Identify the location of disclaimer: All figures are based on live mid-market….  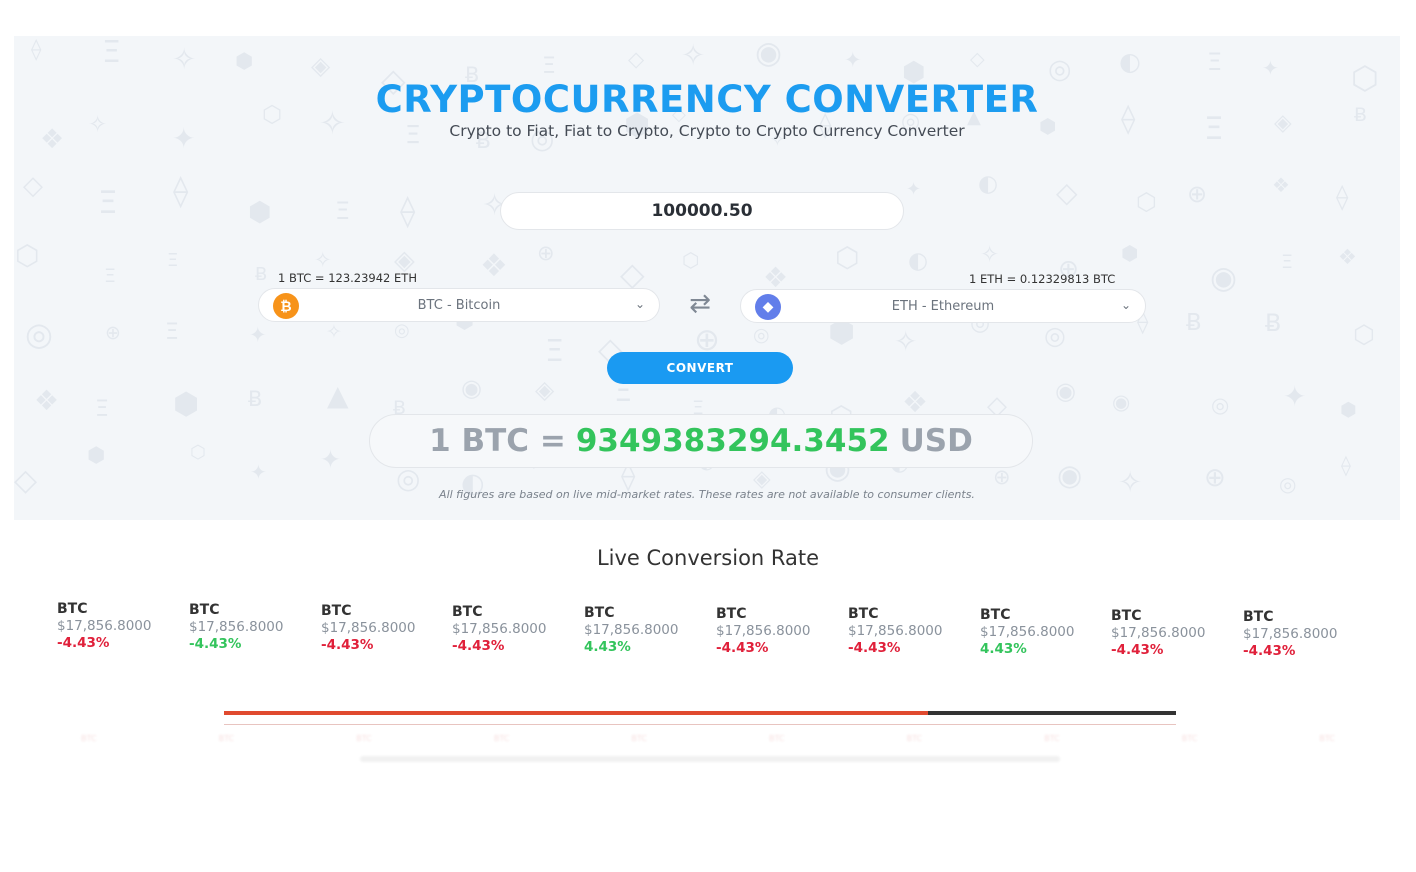
(707, 494).